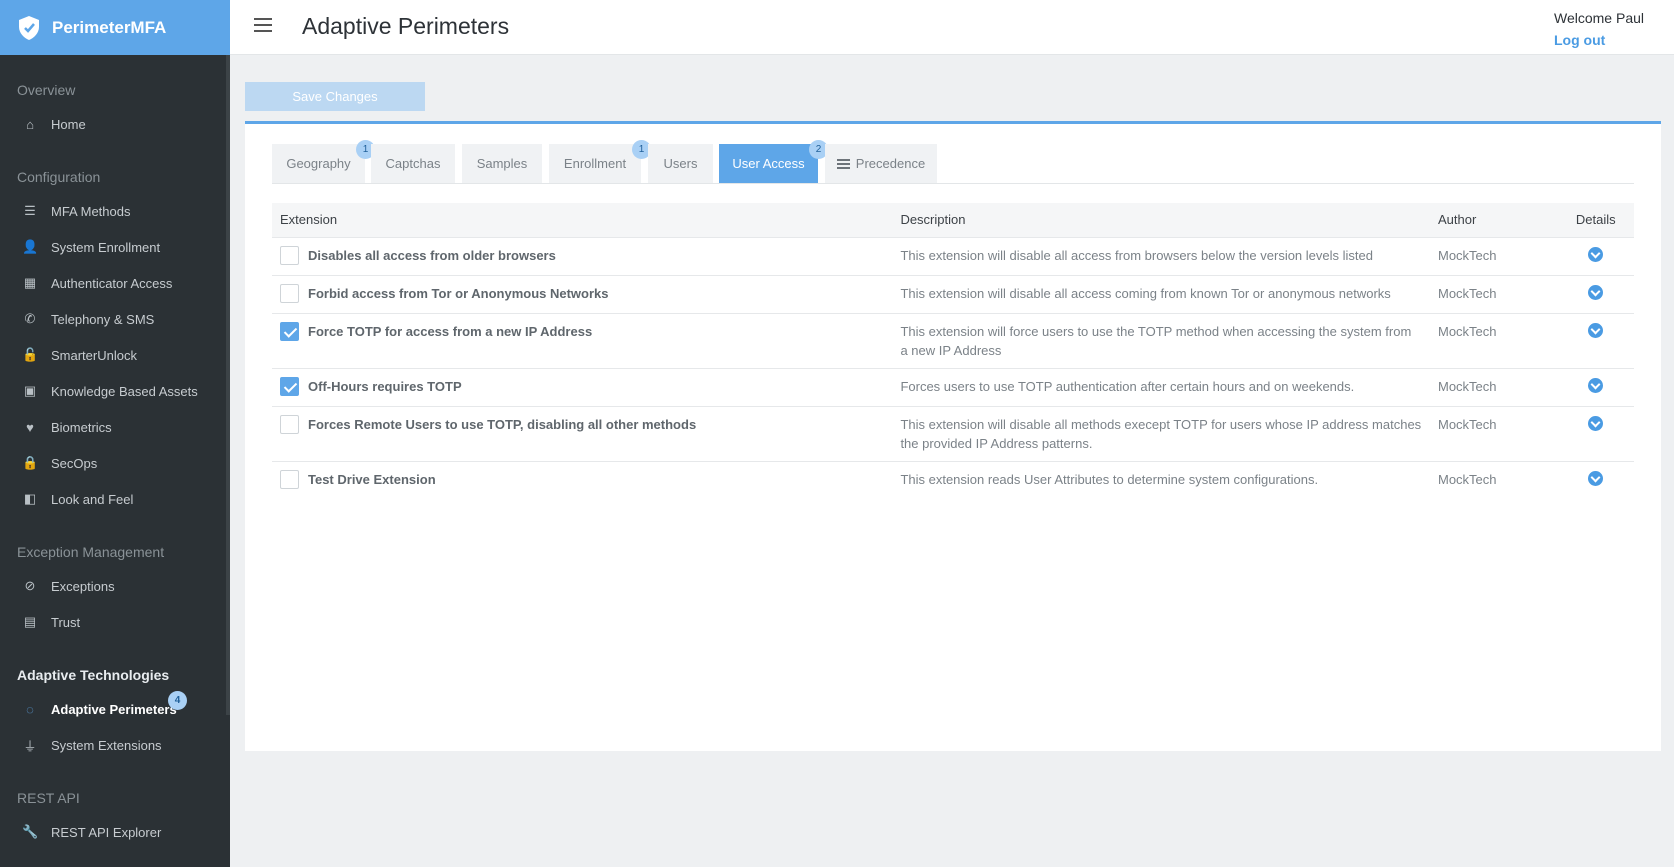 This screenshot has height=867, width=1674. I want to click on sidebar-item-system-extensions: ⏚ System Extensions, so click(115, 745).